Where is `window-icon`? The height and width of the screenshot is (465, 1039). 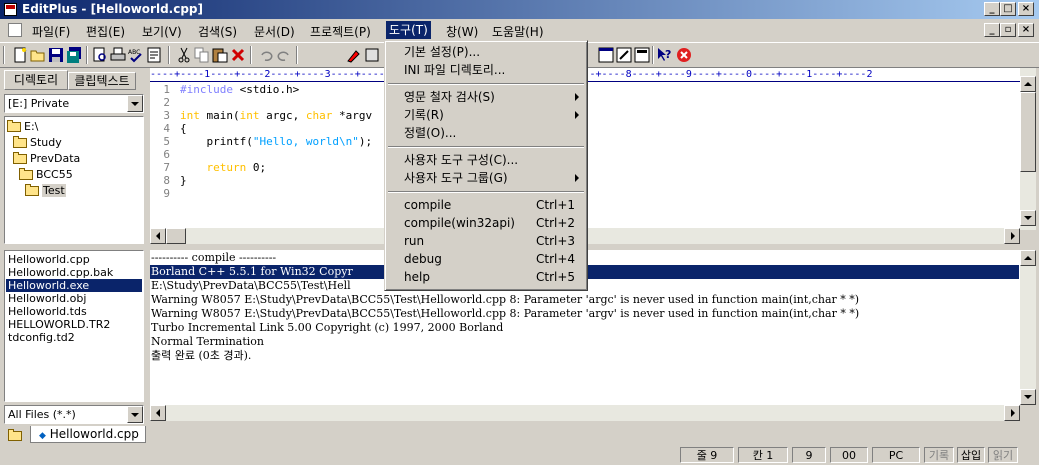
window-icon is located at coordinates (606, 55).